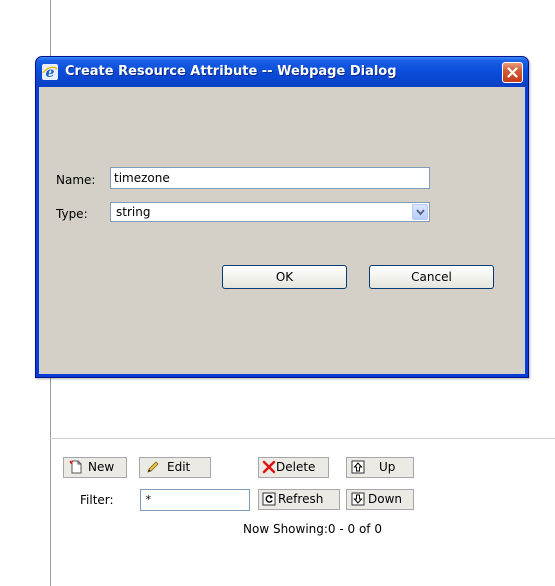 Image resolution: width=555 pixels, height=586 pixels. I want to click on edit-button: Edit, so click(175, 467).